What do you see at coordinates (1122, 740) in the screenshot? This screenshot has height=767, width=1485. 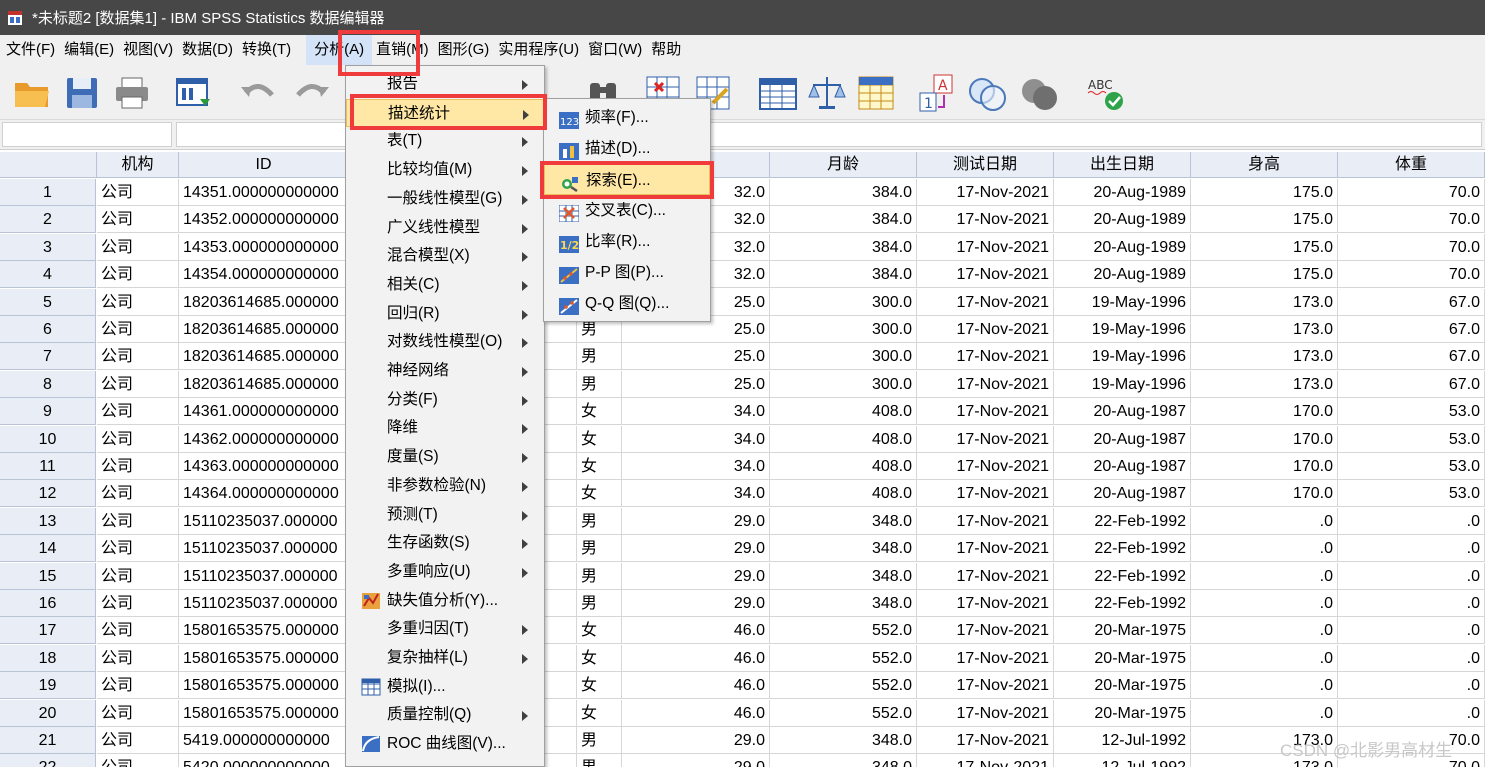 I see `table-cell-birth: 12-Jul-1992` at bounding box center [1122, 740].